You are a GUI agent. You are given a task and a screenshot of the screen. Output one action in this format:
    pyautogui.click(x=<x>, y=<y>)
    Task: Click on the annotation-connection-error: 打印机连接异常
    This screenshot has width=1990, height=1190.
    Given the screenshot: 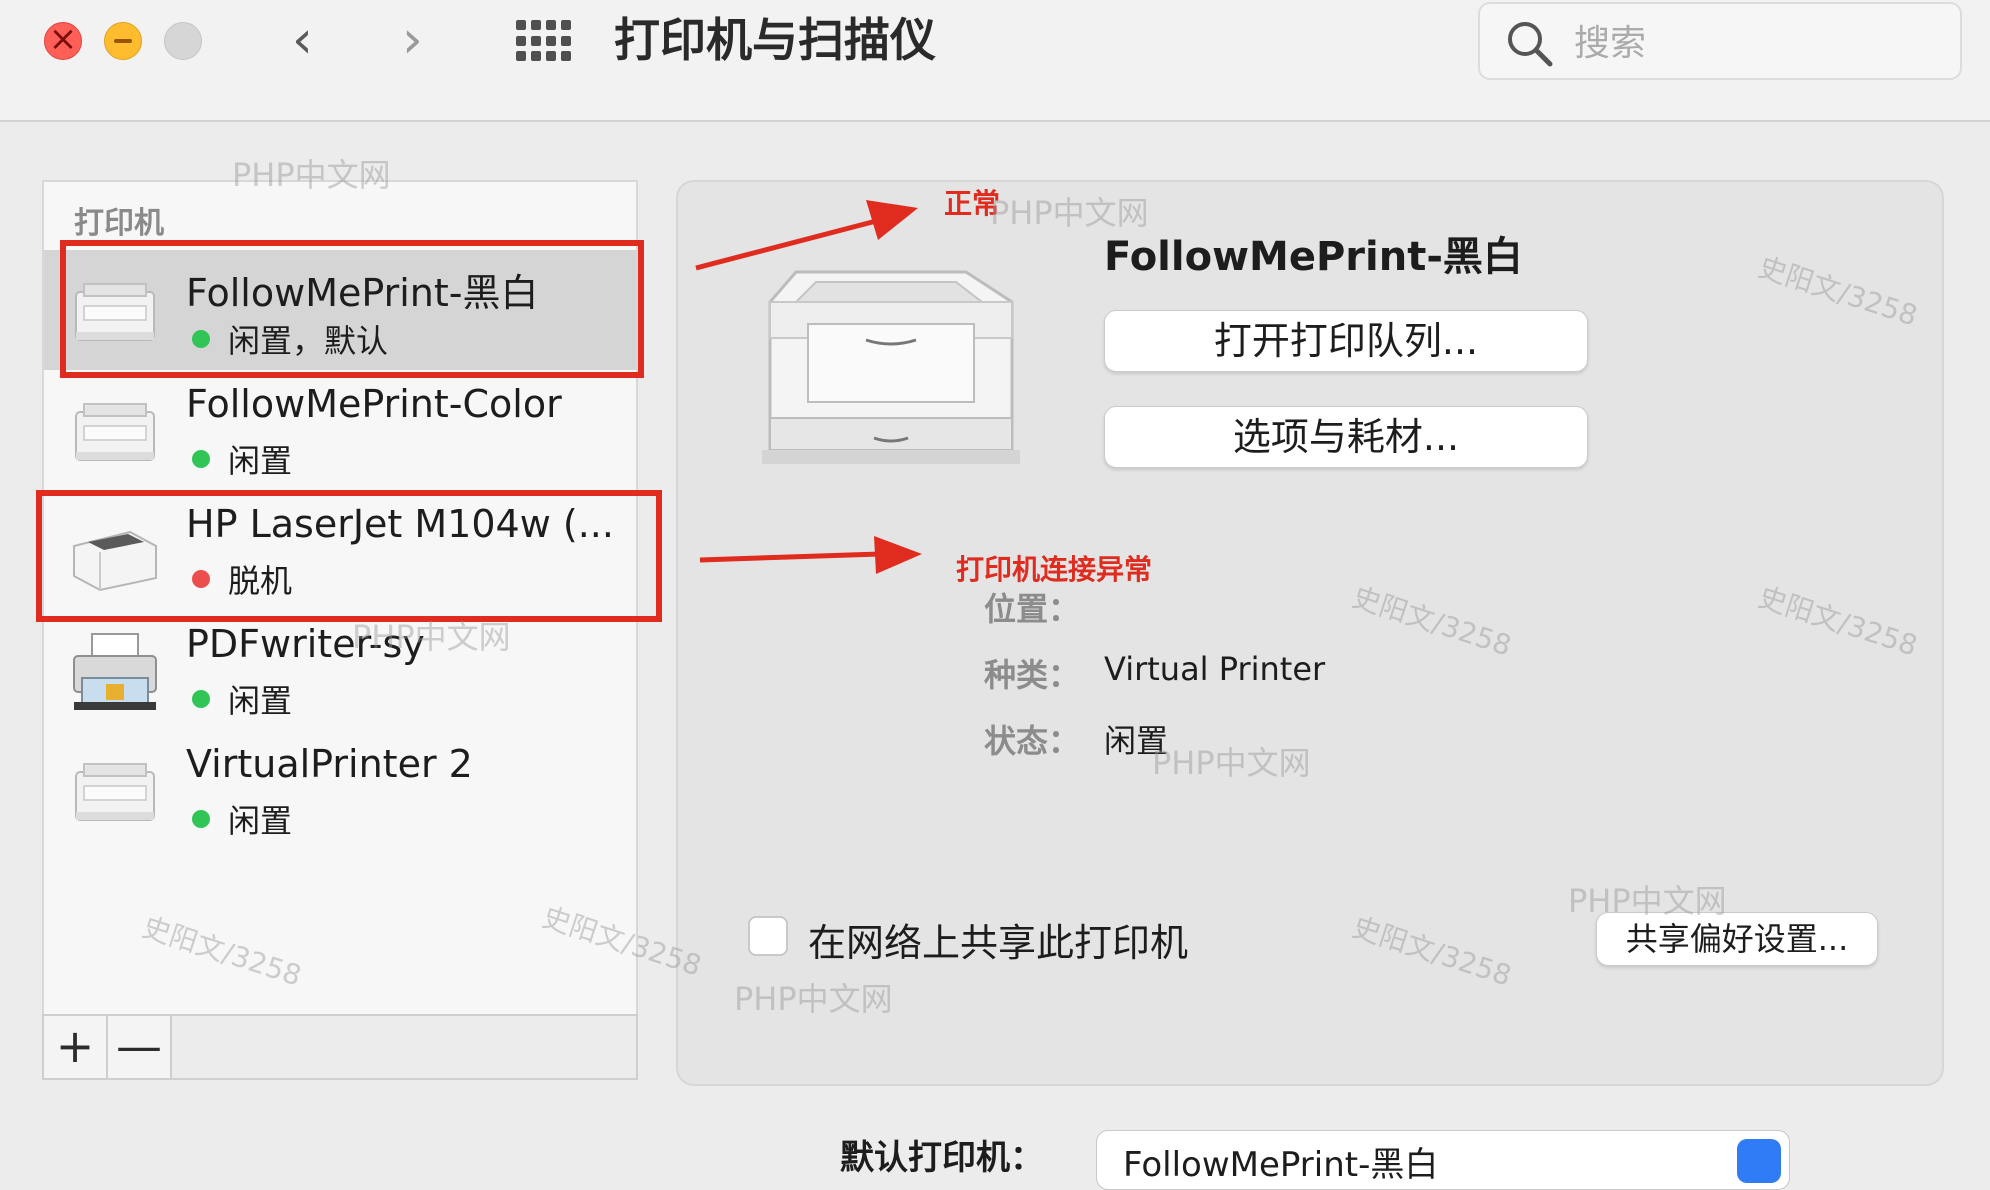 What is the action you would take?
    pyautogui.click(x=1054, y=569)
    